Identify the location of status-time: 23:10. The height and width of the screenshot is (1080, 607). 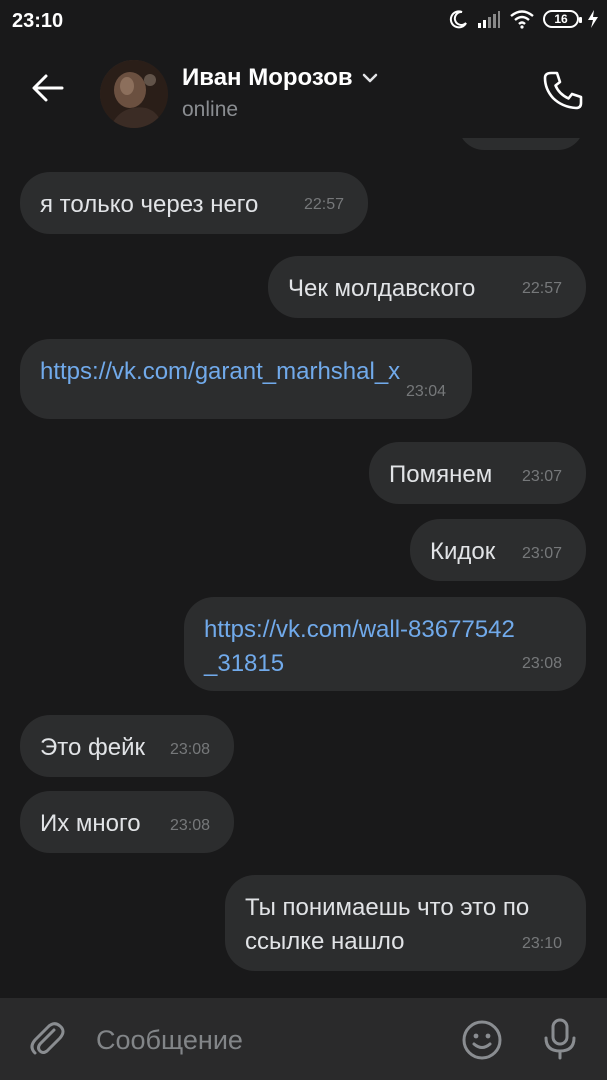
(38, 21).